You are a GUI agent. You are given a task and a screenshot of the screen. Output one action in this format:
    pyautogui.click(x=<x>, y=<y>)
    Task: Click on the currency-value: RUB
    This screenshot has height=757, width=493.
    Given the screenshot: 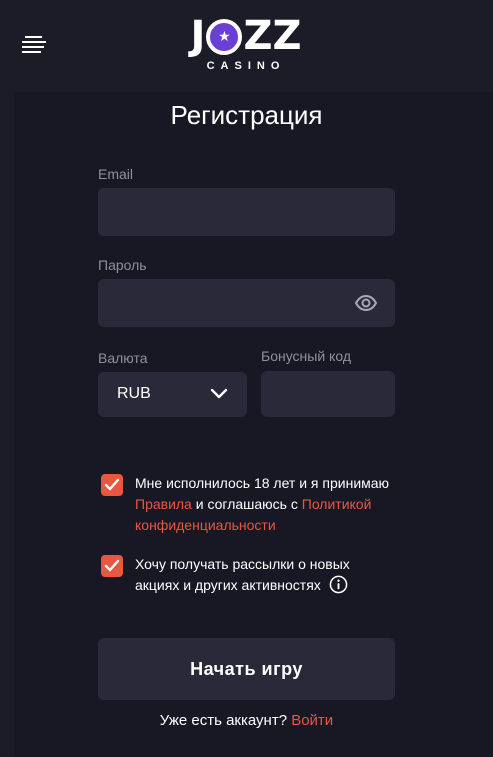 What is the action you would take?
    pyautogui.click(x=134, y=393)
    